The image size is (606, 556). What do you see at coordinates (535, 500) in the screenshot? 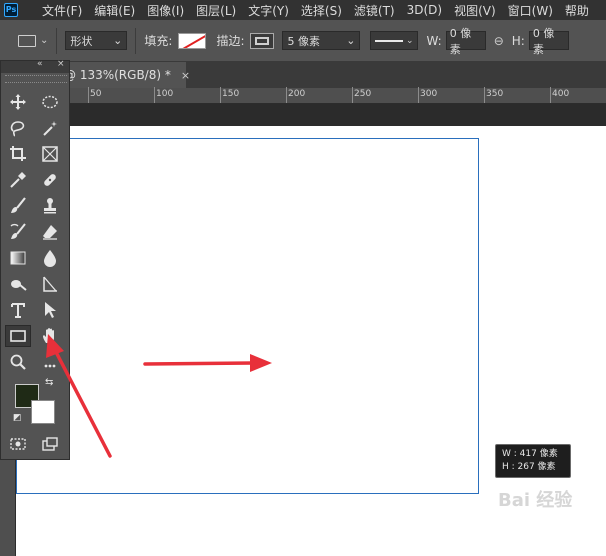
I see `watermark-logo: Bai 经验` at bounding box center [535, 500].